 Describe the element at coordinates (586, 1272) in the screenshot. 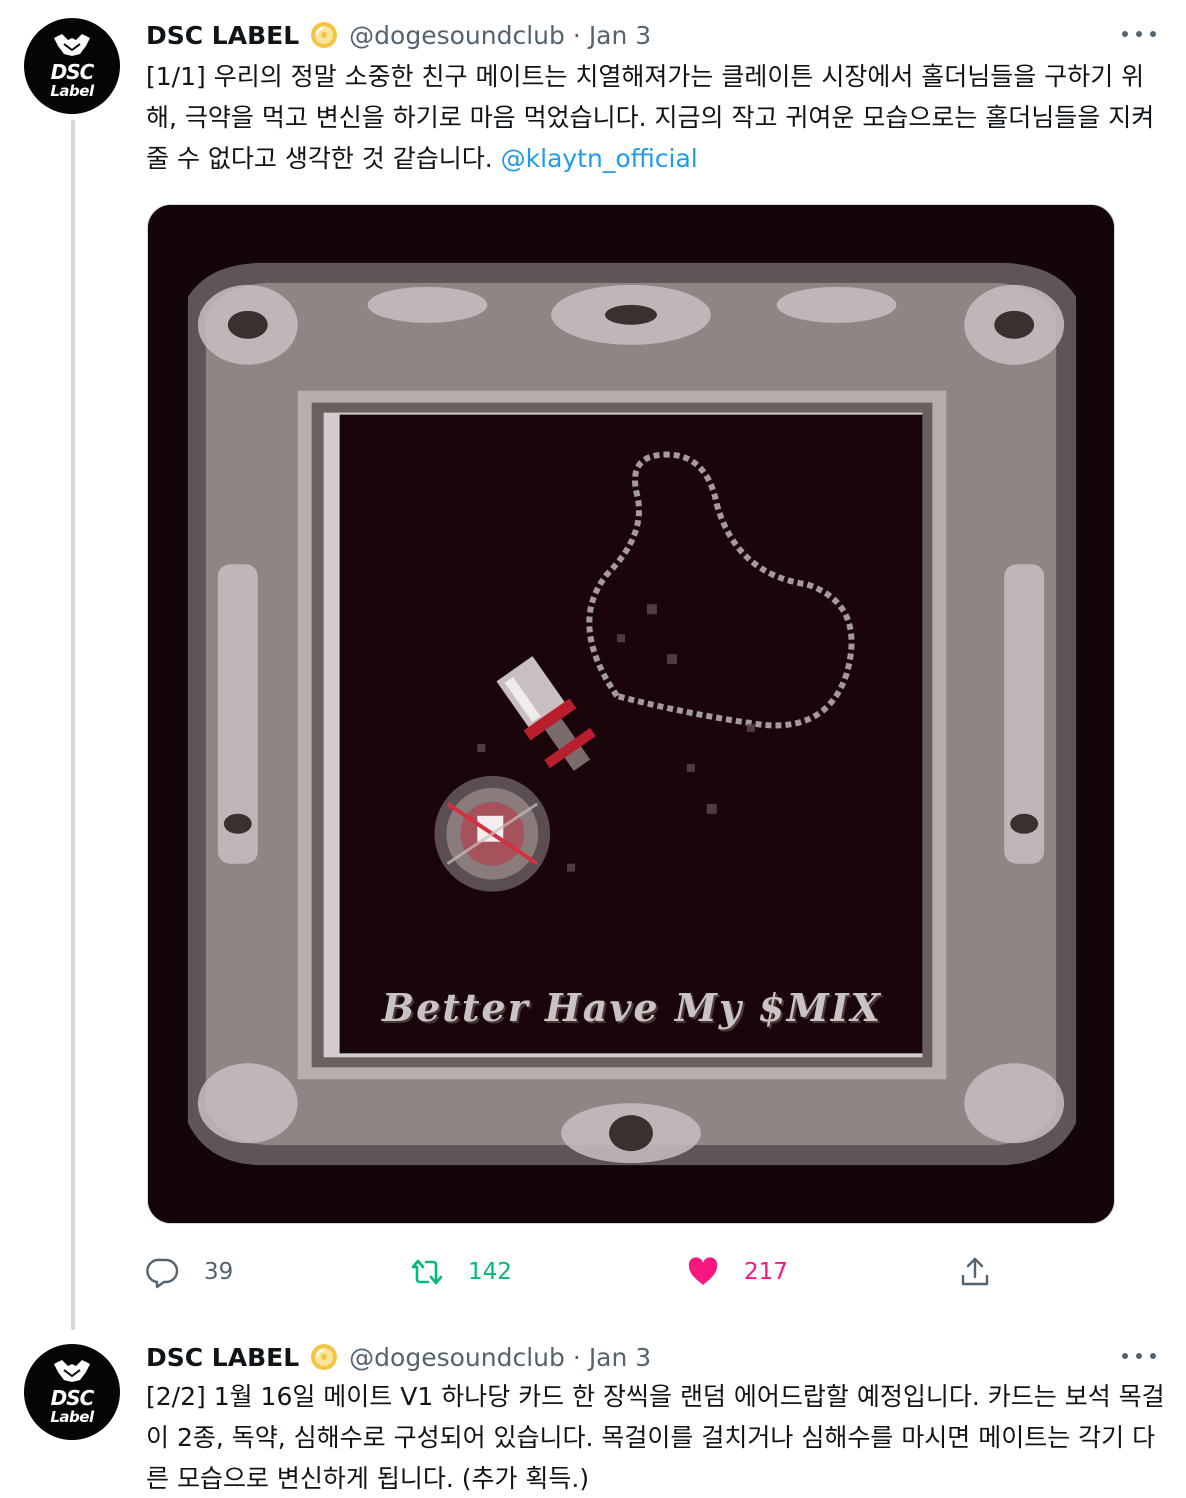

I see `tweet-actions-bar: 39 142 217` at that location.